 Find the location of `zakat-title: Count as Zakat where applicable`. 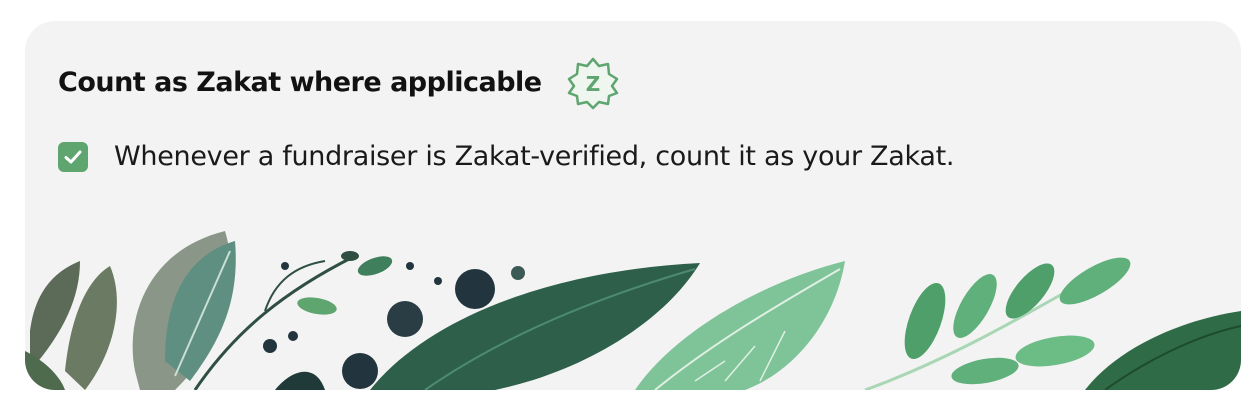

zakat-title: Count as Zakat where applicable is located at coordinates (300, 82).